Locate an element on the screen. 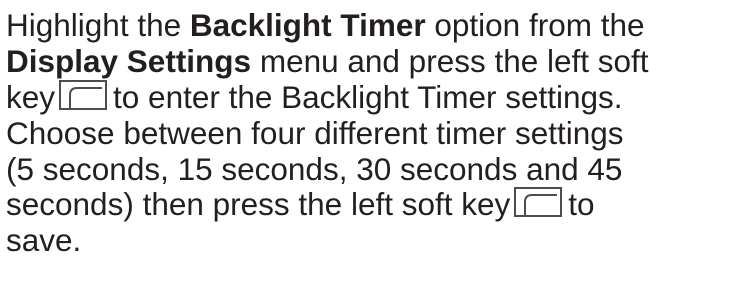 The height and width of the screenshot is (302, 754). instruction-text: to is located at coordinates (581, 204).